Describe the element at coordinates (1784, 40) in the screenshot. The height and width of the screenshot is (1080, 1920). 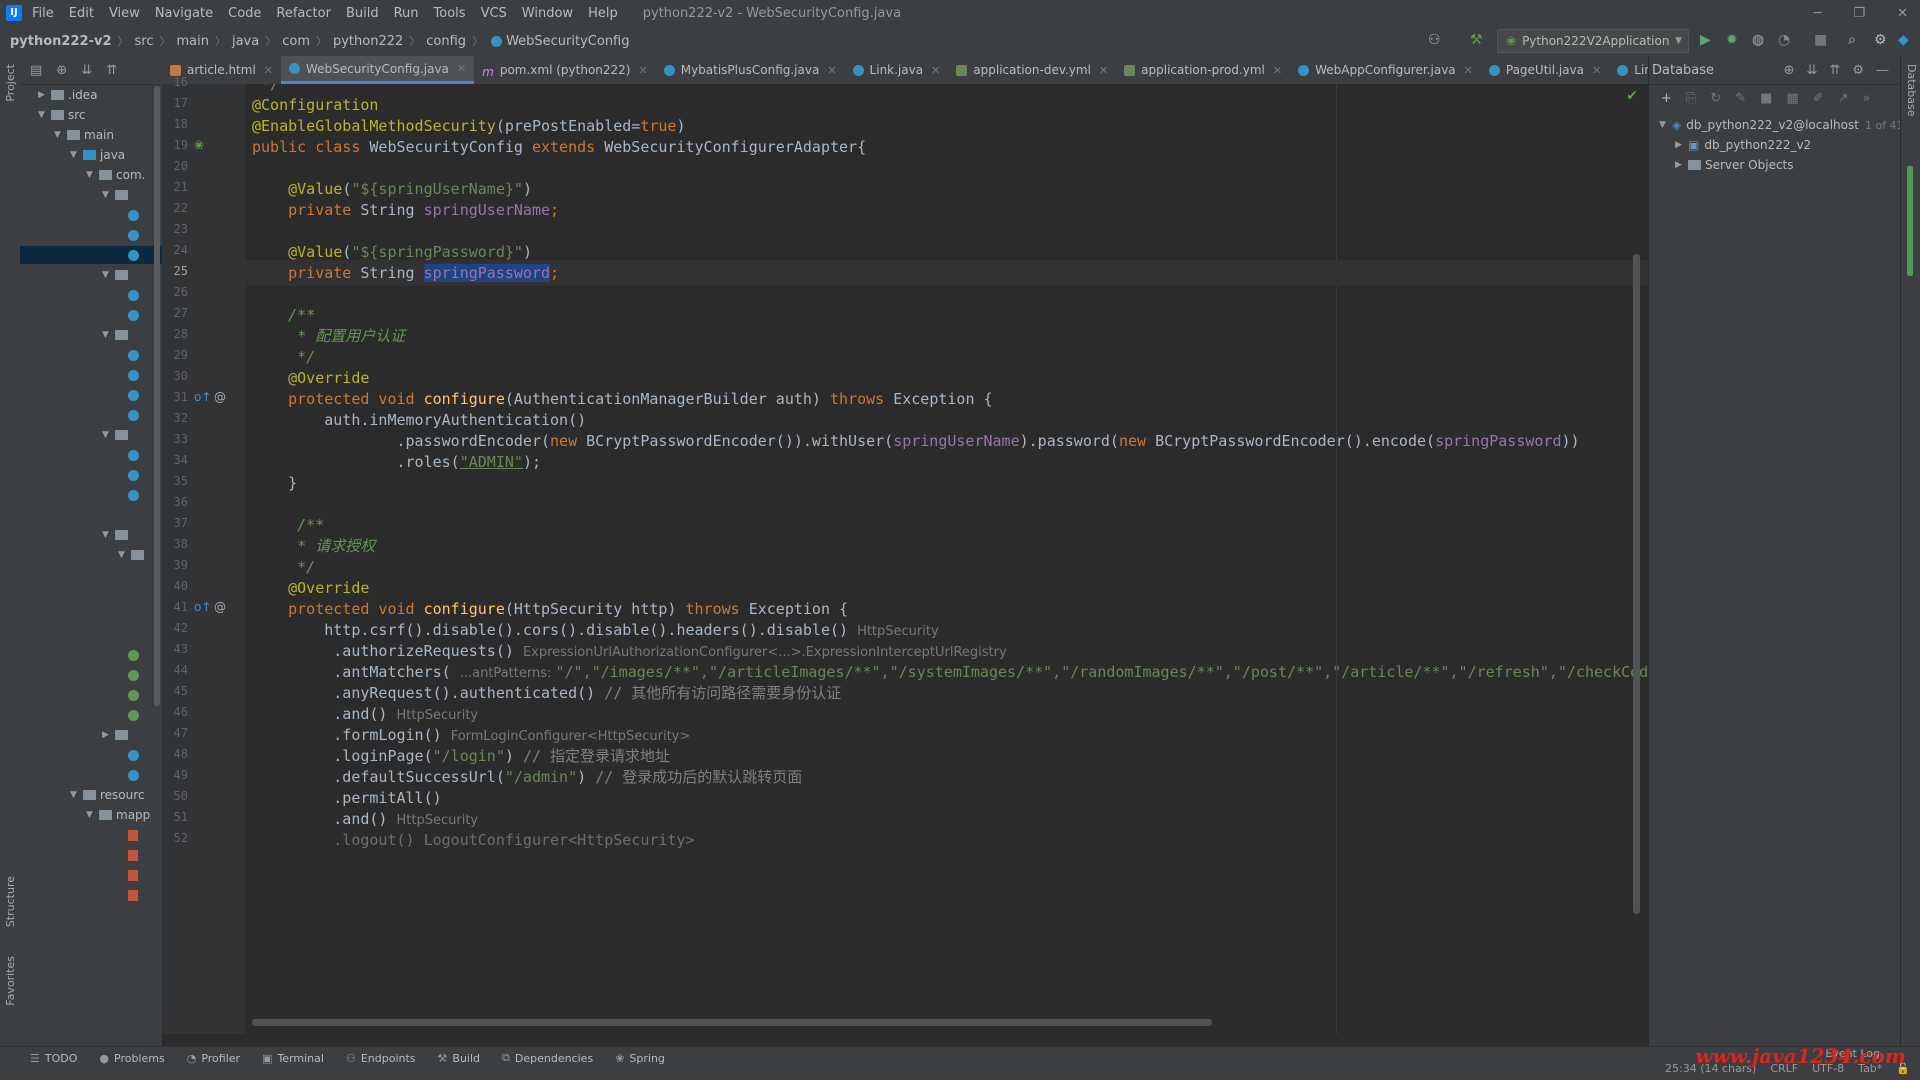
I see `profiler-icon: ◔` at that location.